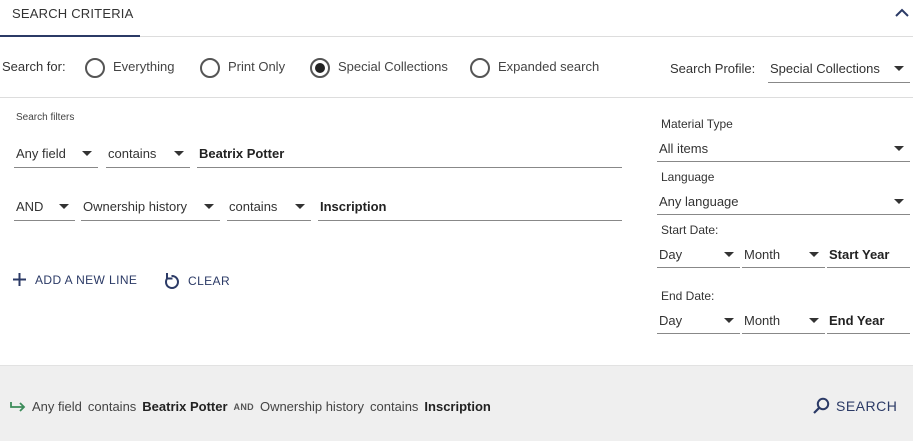 The height and width of the screenshot is (441, 913). I want to click on row2-search-value: Inscription, so click(353, 206).